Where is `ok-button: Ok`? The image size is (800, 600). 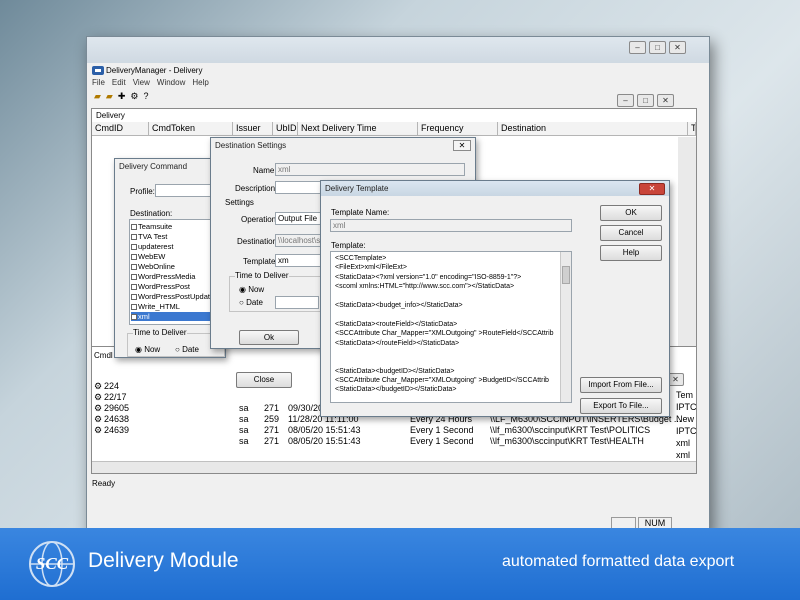 ok-button: Ok is located at coordinates (269, 337).